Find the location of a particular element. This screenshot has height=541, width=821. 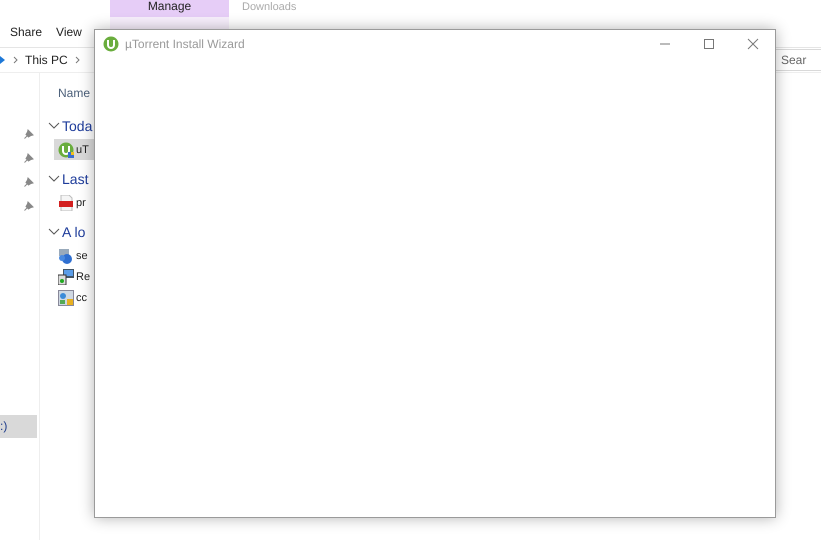

file-item: Re is located at coordinates (76, 276).